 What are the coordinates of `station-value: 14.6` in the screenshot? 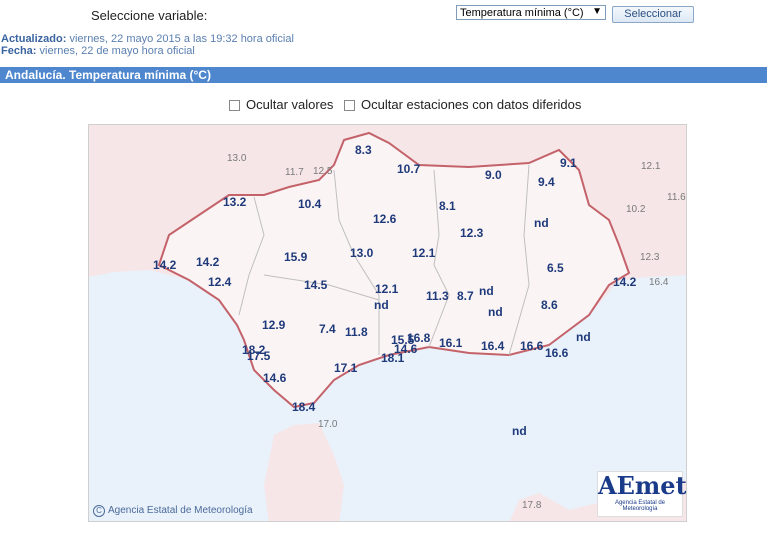 It's located at (274, 378).